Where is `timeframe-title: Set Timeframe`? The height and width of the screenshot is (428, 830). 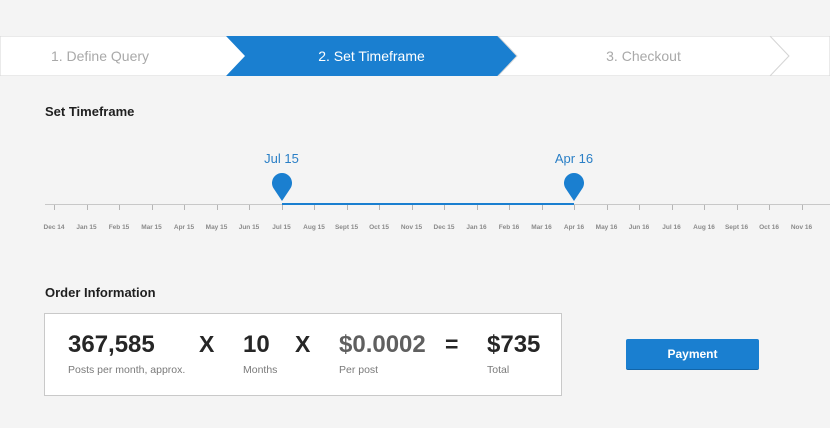
timeframe-title: Set Timeframe is located at coordinates (90, 111).